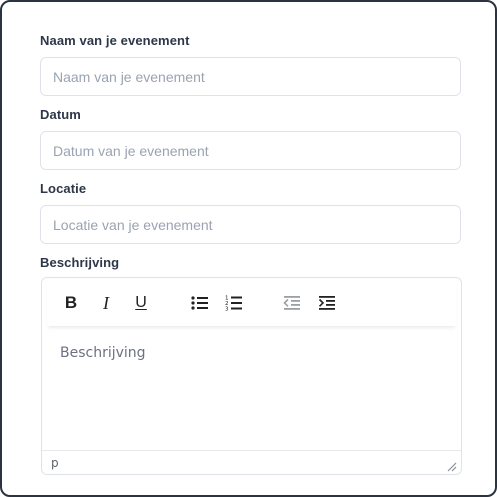 Image resolution: width=497 pixels, height=497 pixels. Describe the element at coordinates (80, 262) in the screenshot. I see `description-label: Beschrijving` at that location.